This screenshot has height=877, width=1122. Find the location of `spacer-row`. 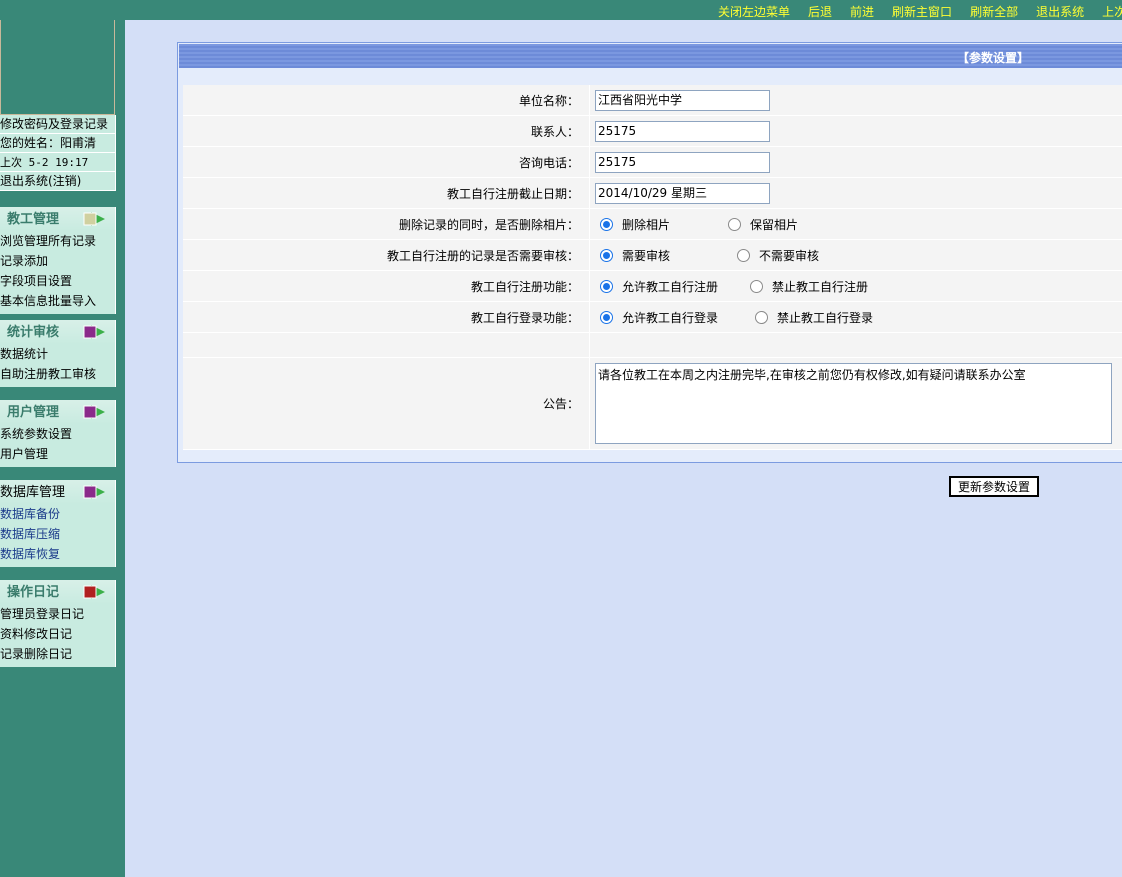

spacer-row is located at coordinates (652, 345).